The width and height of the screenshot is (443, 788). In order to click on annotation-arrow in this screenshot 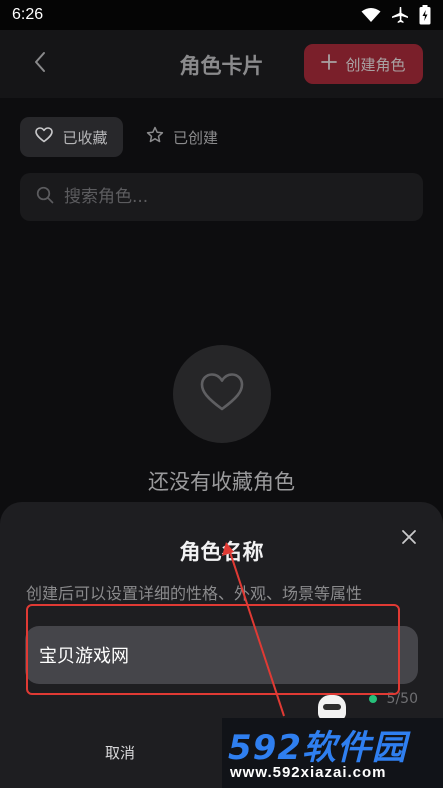, I will do `click(253, 629)`.